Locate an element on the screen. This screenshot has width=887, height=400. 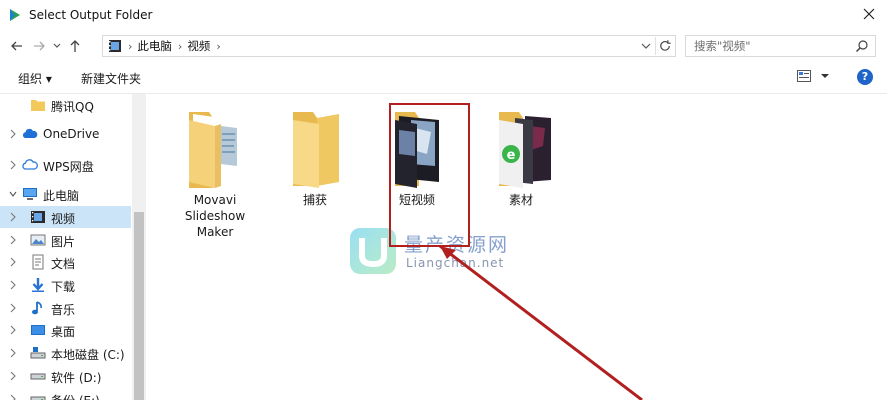
sidebar-item-drive-e: 备份 (E:) is located at coordinates (73, 394).